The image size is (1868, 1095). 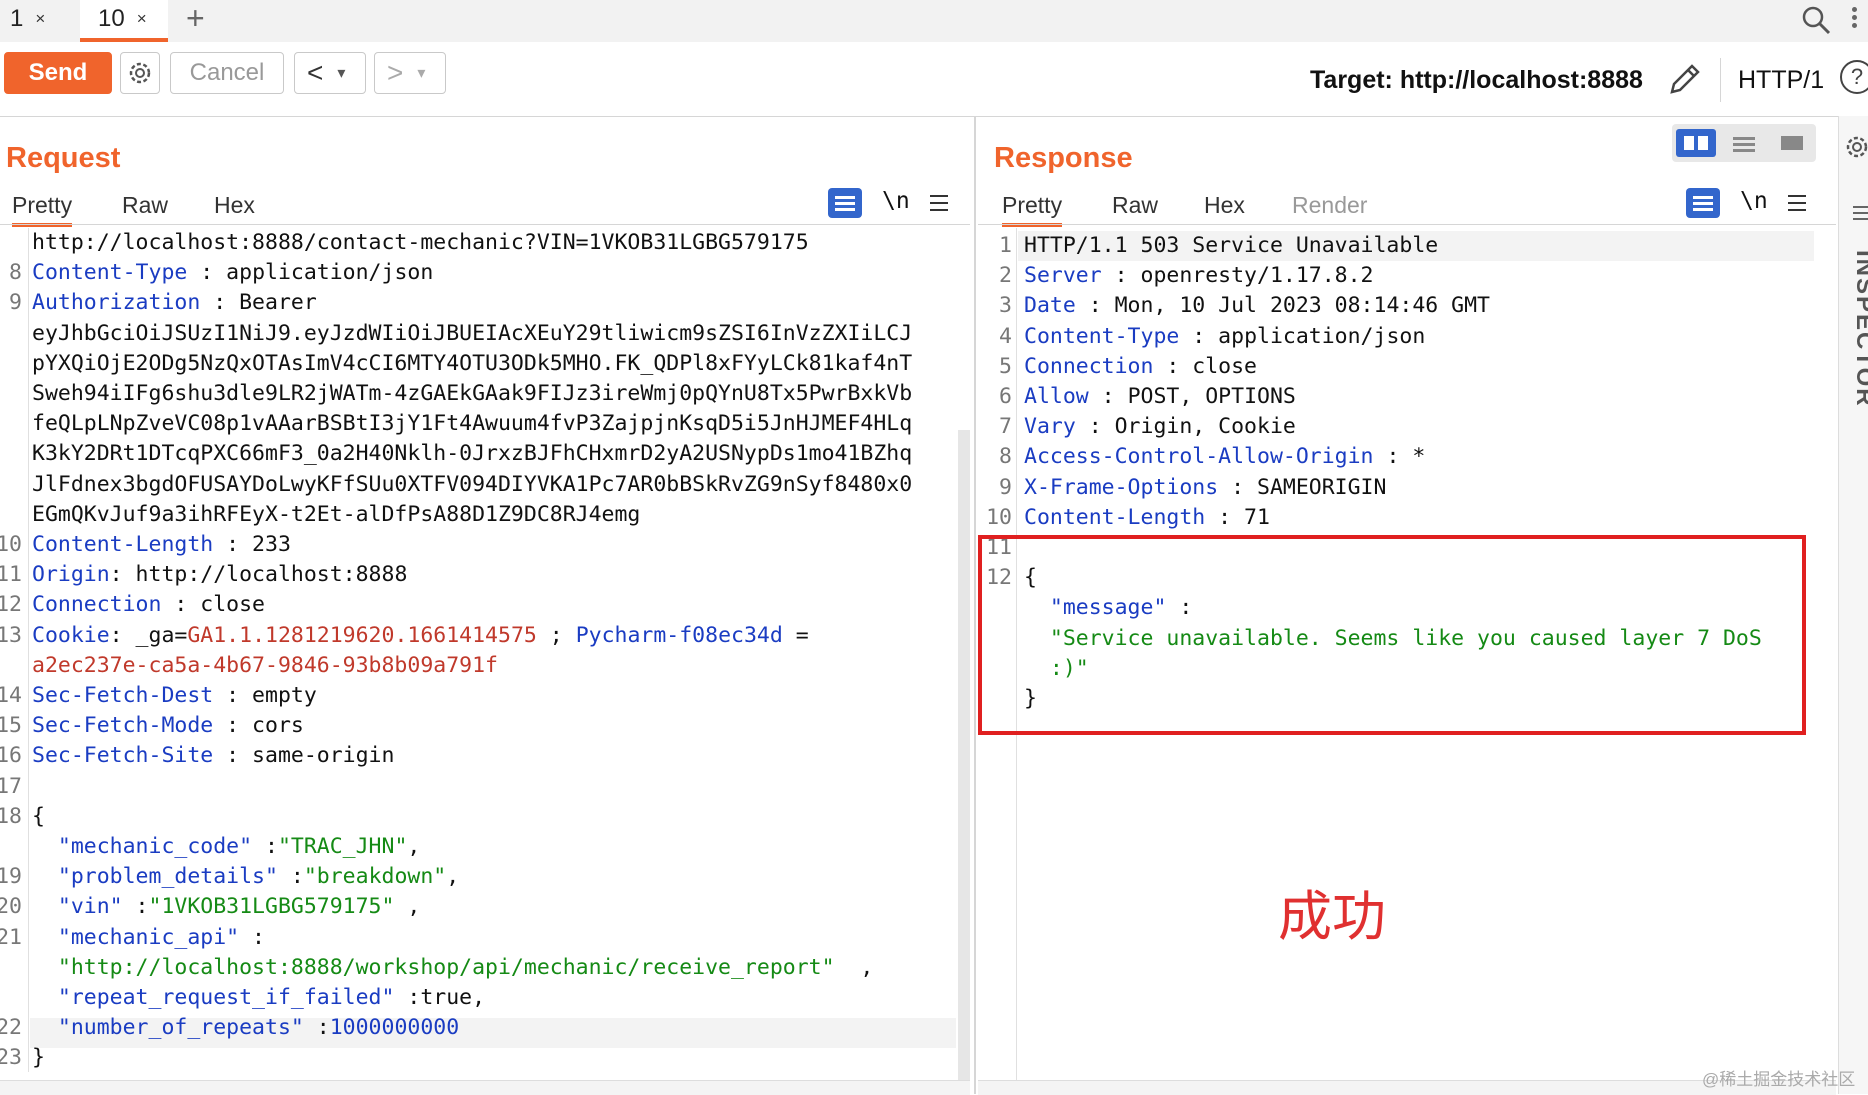 What do you see at coordinates (252, 937) in the screenshot?
I see `code-token: :` at bounding box center [252, 937].